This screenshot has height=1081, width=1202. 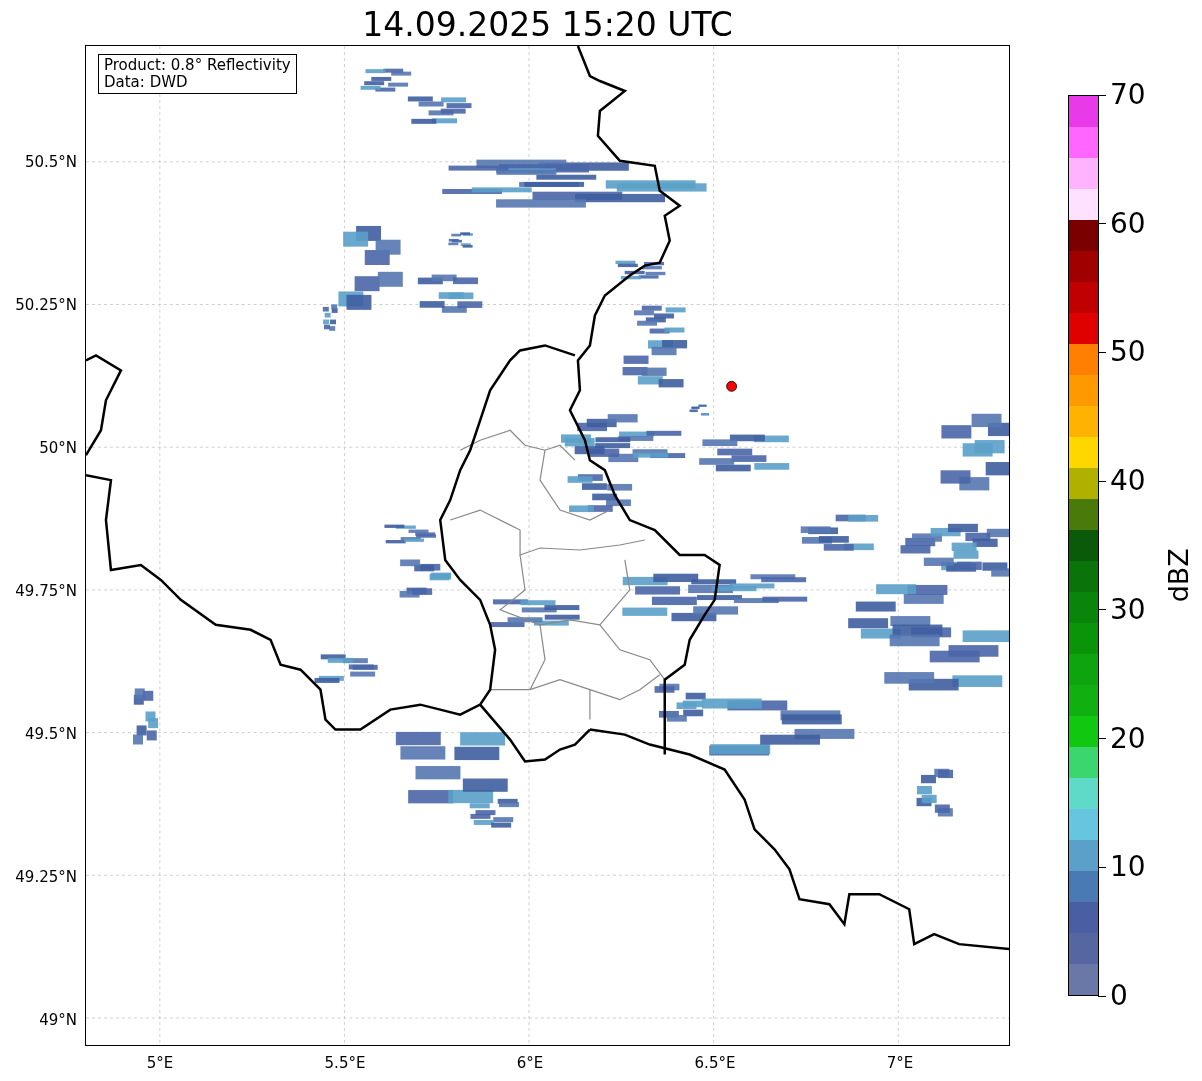 What do you see at coordinates (345, 1063) in the screenshot?
I see `axis-tick-label: 5.5°E` at bounding box center [345, 1063].